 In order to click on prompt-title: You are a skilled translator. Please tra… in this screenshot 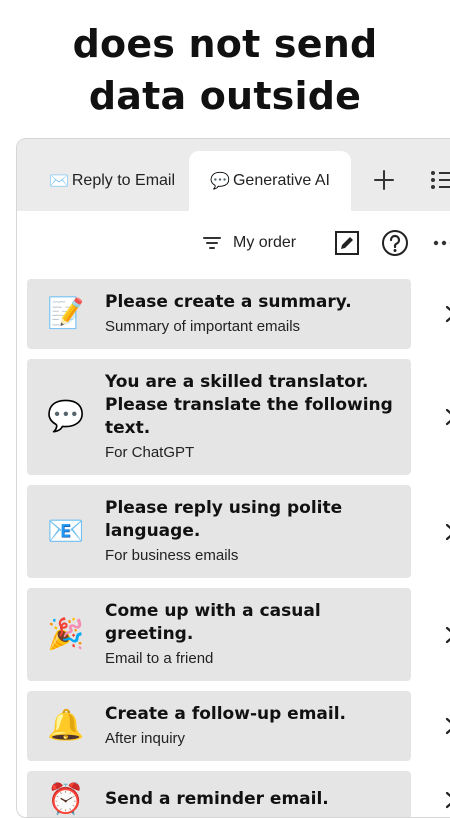, I will do `click(252, 405)`.